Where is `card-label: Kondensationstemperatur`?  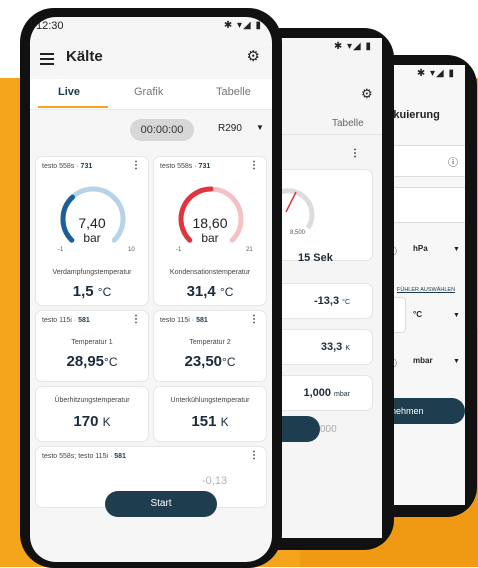
card-label: Kondensationstemperatur is located at coordinates (210, 272).